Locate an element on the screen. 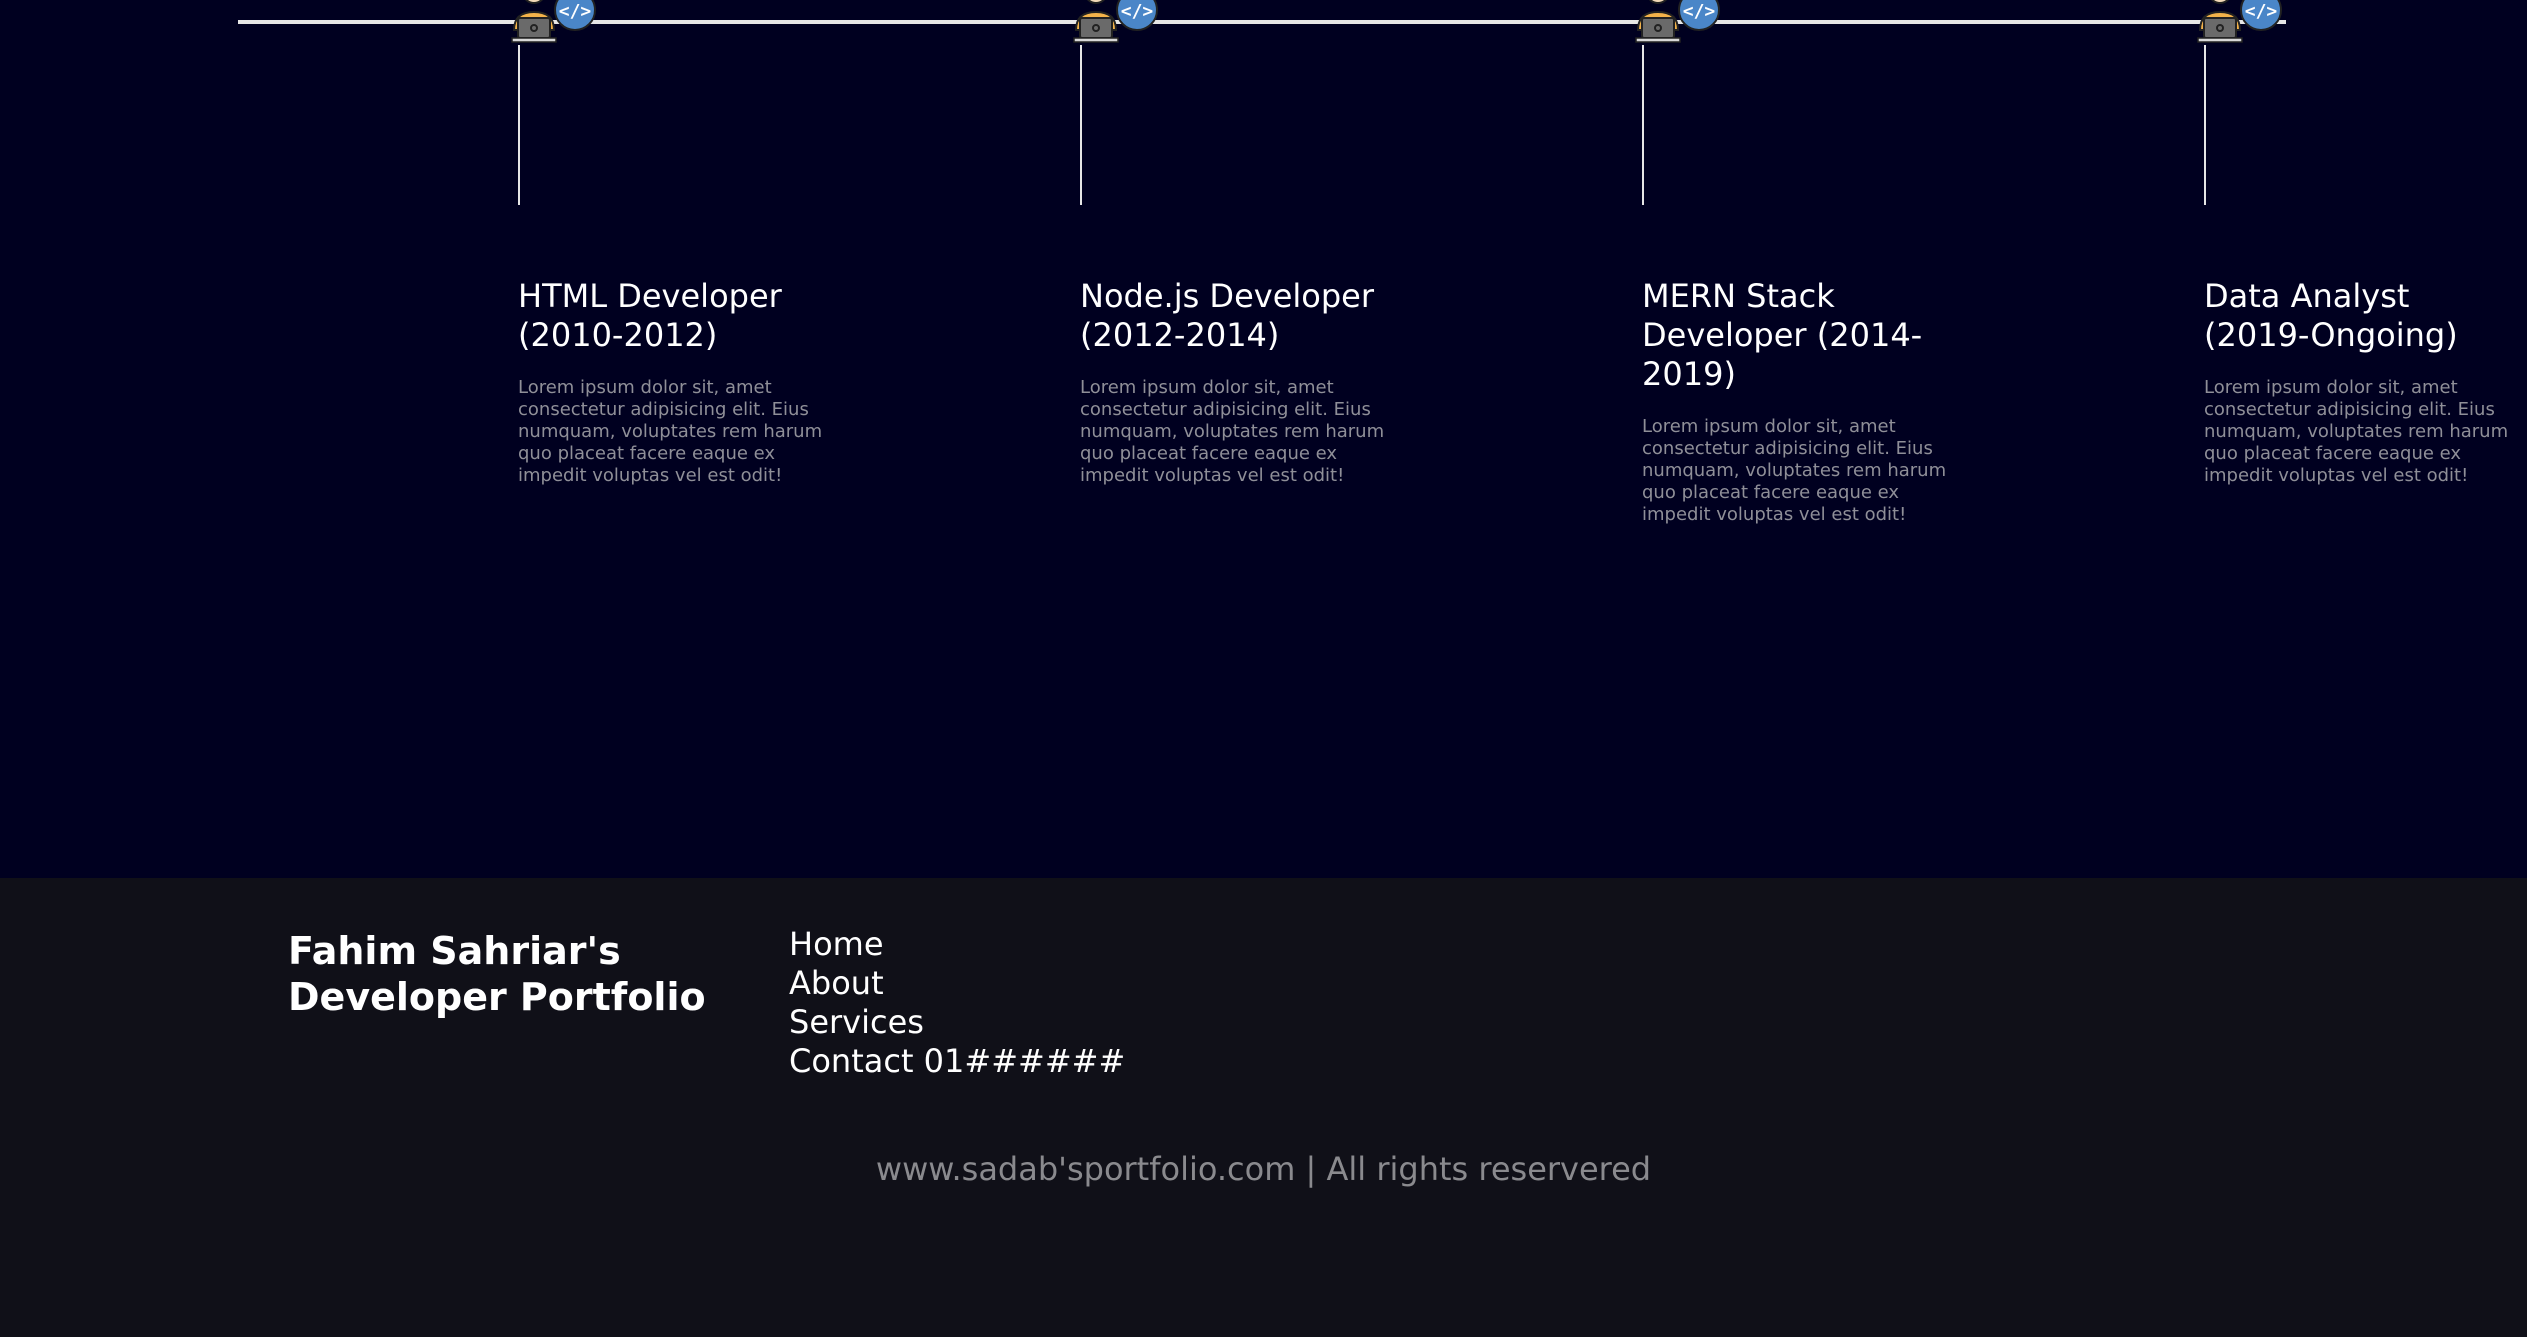 The image size is (2527, 1337). timeline-item-title: MERN Stack Developer (2014-2019) is located at coordinates (1782, 335).